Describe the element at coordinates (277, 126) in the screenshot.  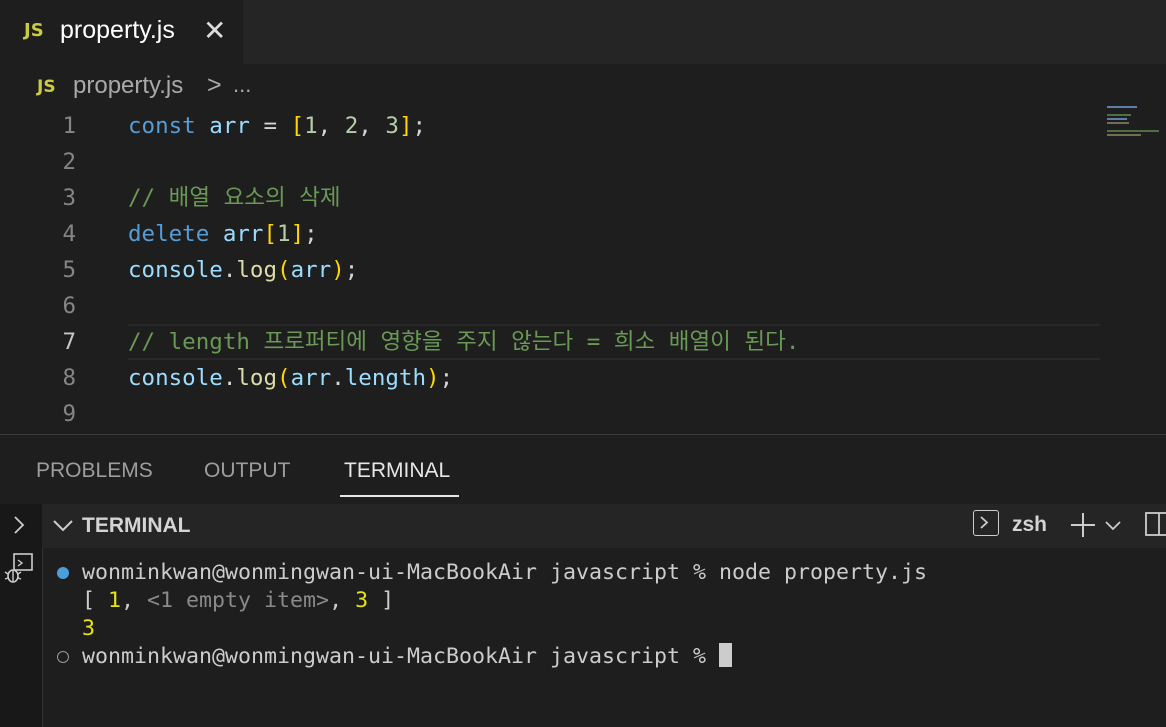
I see `code-text: const arr = [1, 2, 3];` at that location.